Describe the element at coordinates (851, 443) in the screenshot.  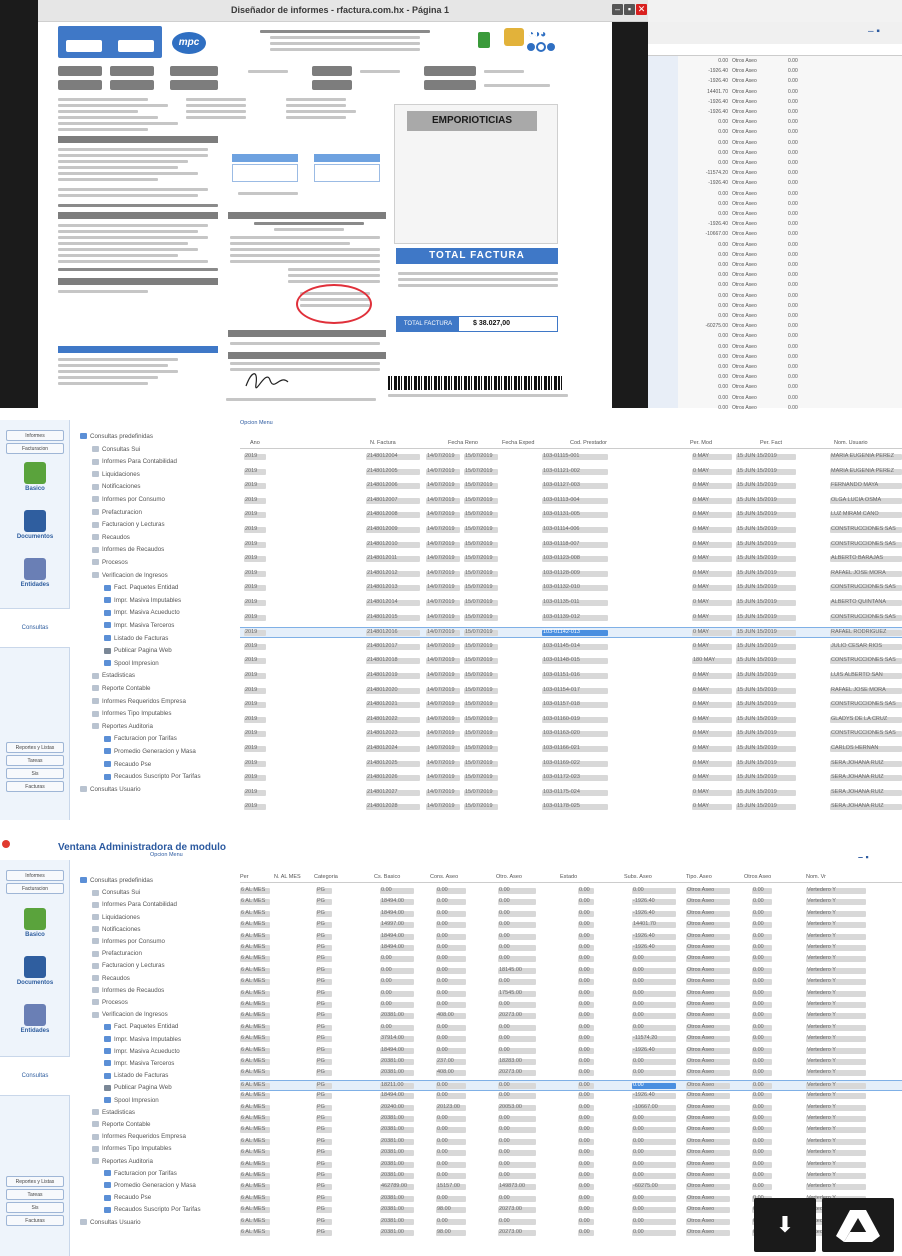
I see `column-header: Nom. Usuario` at that location.